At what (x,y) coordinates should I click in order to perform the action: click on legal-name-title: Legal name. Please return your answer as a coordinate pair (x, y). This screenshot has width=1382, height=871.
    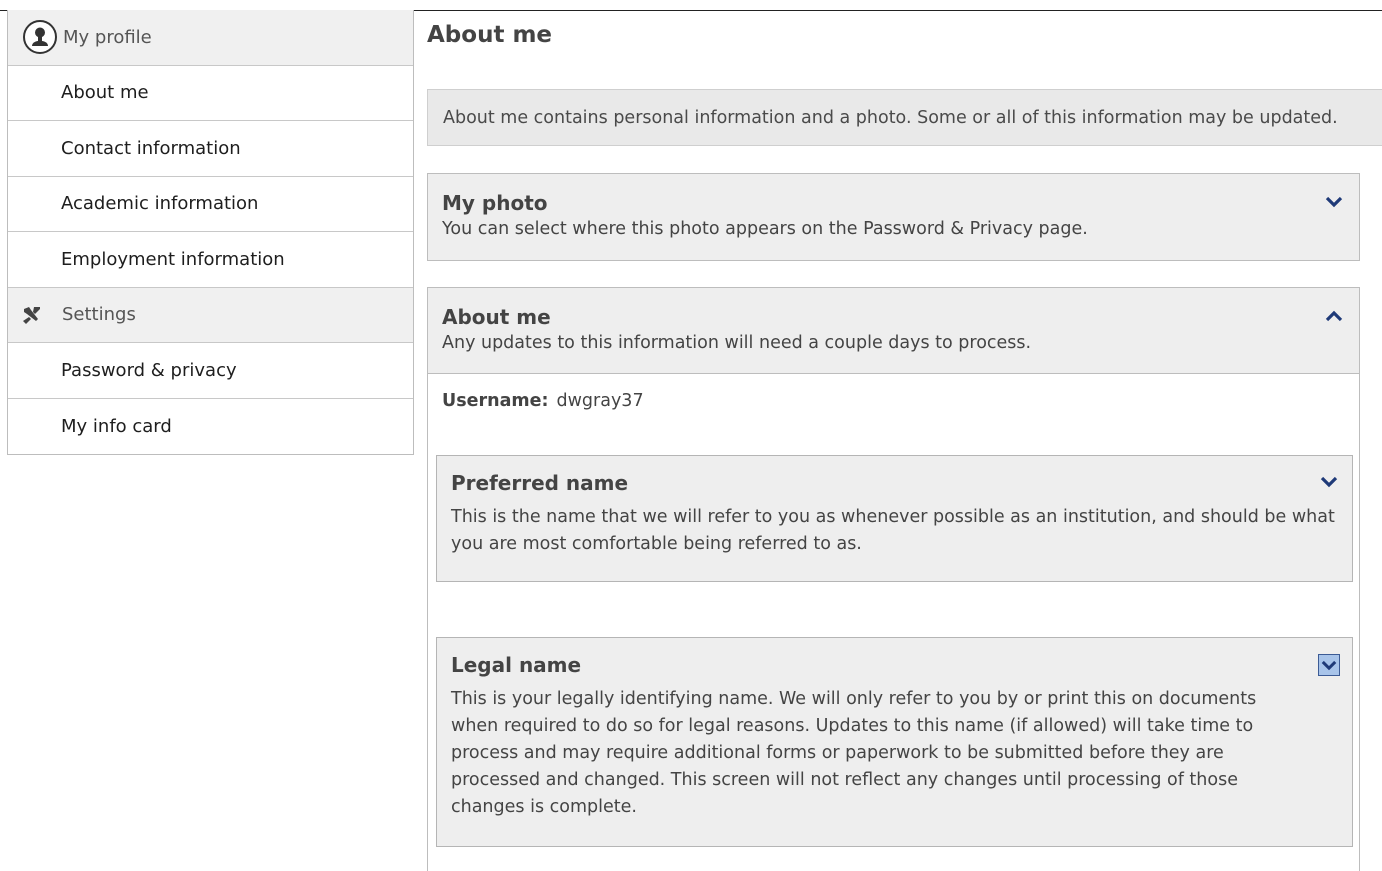
    Looking at the image, I should click on (516, 665).